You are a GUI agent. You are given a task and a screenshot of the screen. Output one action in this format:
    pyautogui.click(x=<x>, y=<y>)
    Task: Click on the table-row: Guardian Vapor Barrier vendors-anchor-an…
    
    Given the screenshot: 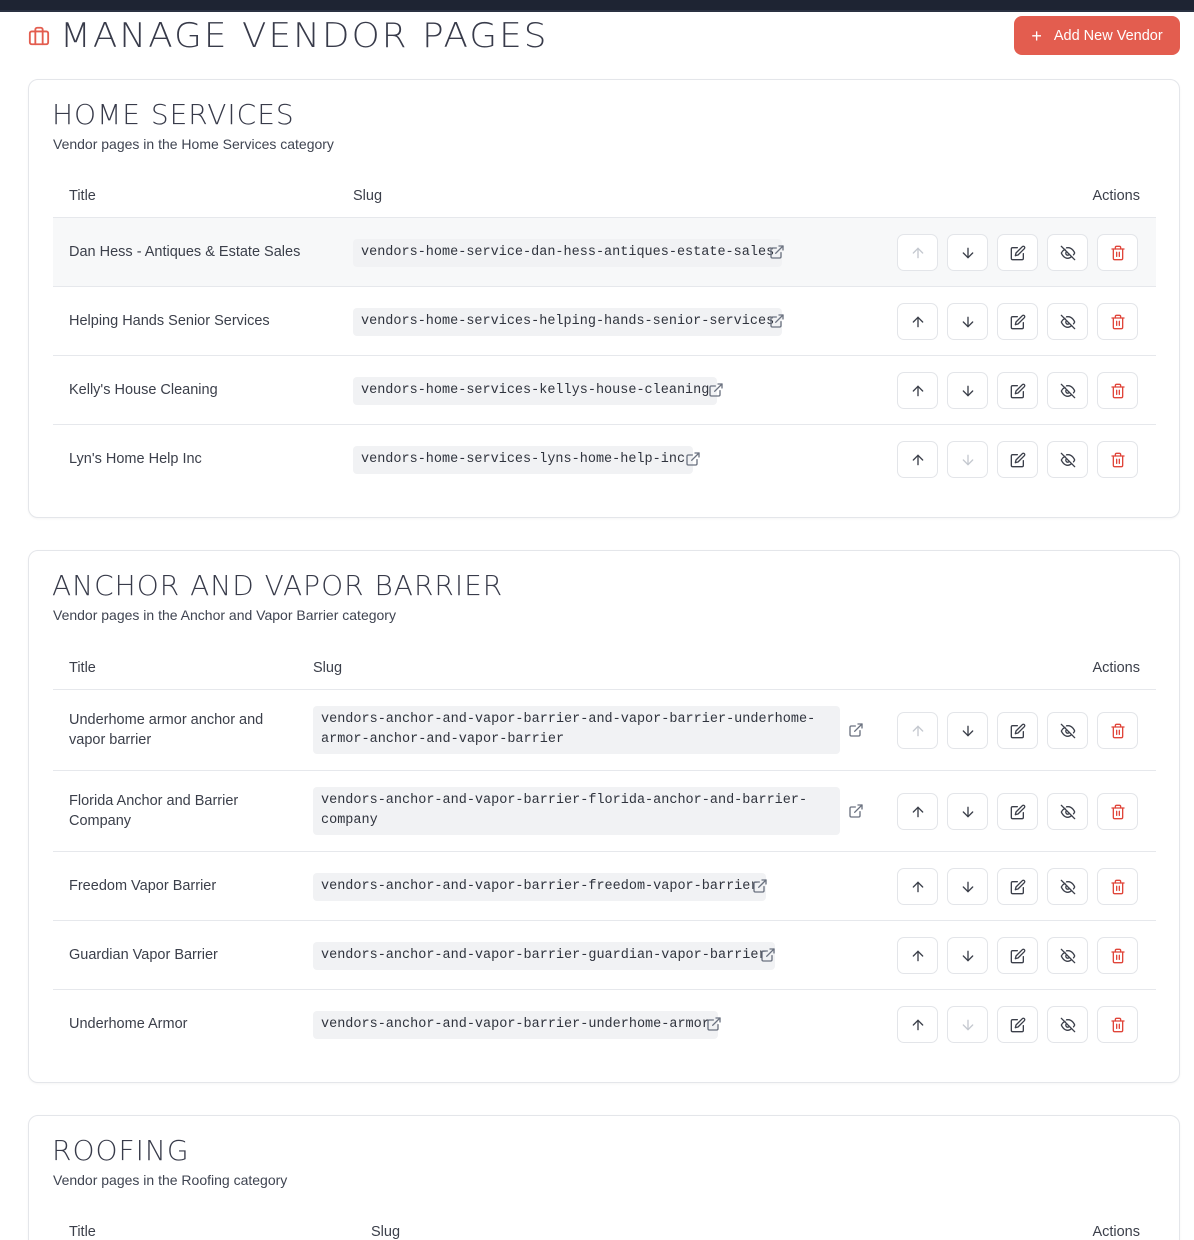 What is the action you would take?
    pyautogui.click(x=604, y=955)
    